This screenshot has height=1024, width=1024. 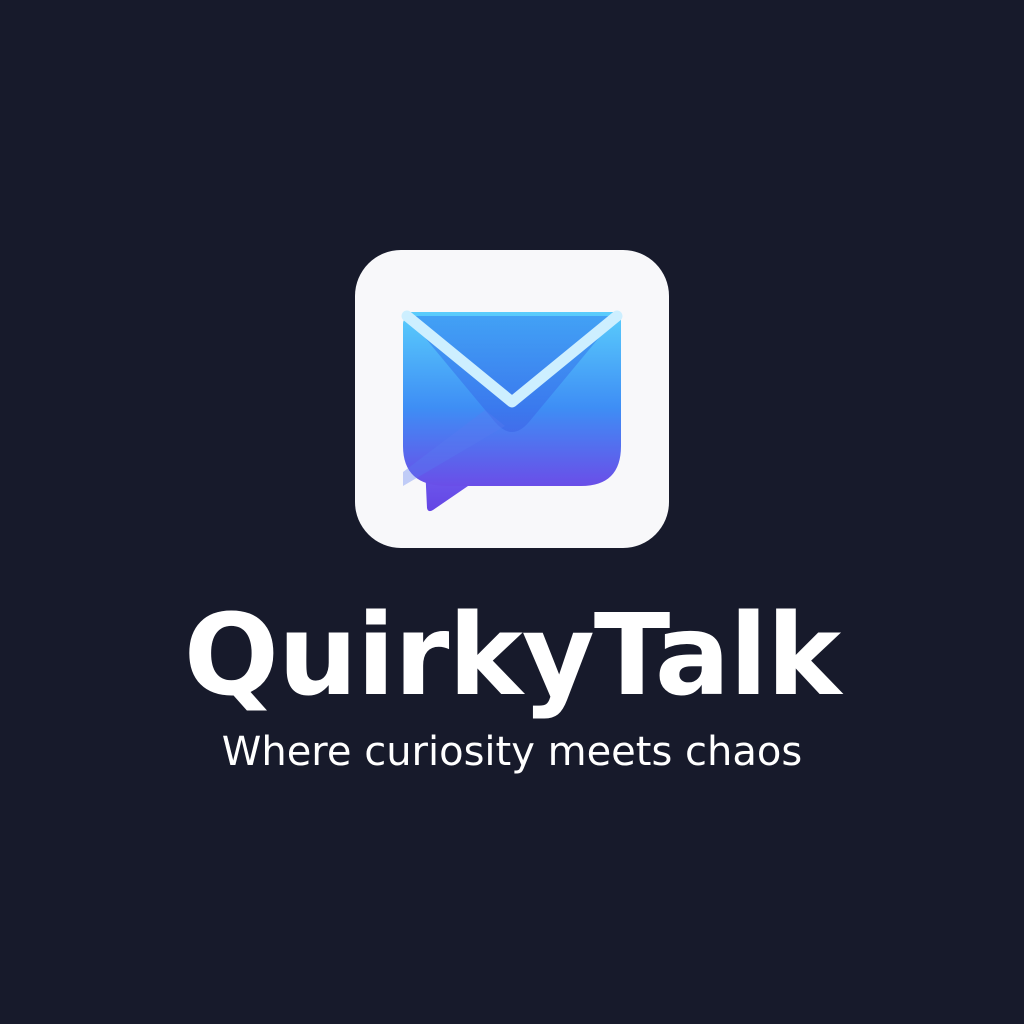 What do you see at coordinates (512, 656) in the screenshot?
I see `app-name: QuirkyTalk` at bounding box center [512, 656].